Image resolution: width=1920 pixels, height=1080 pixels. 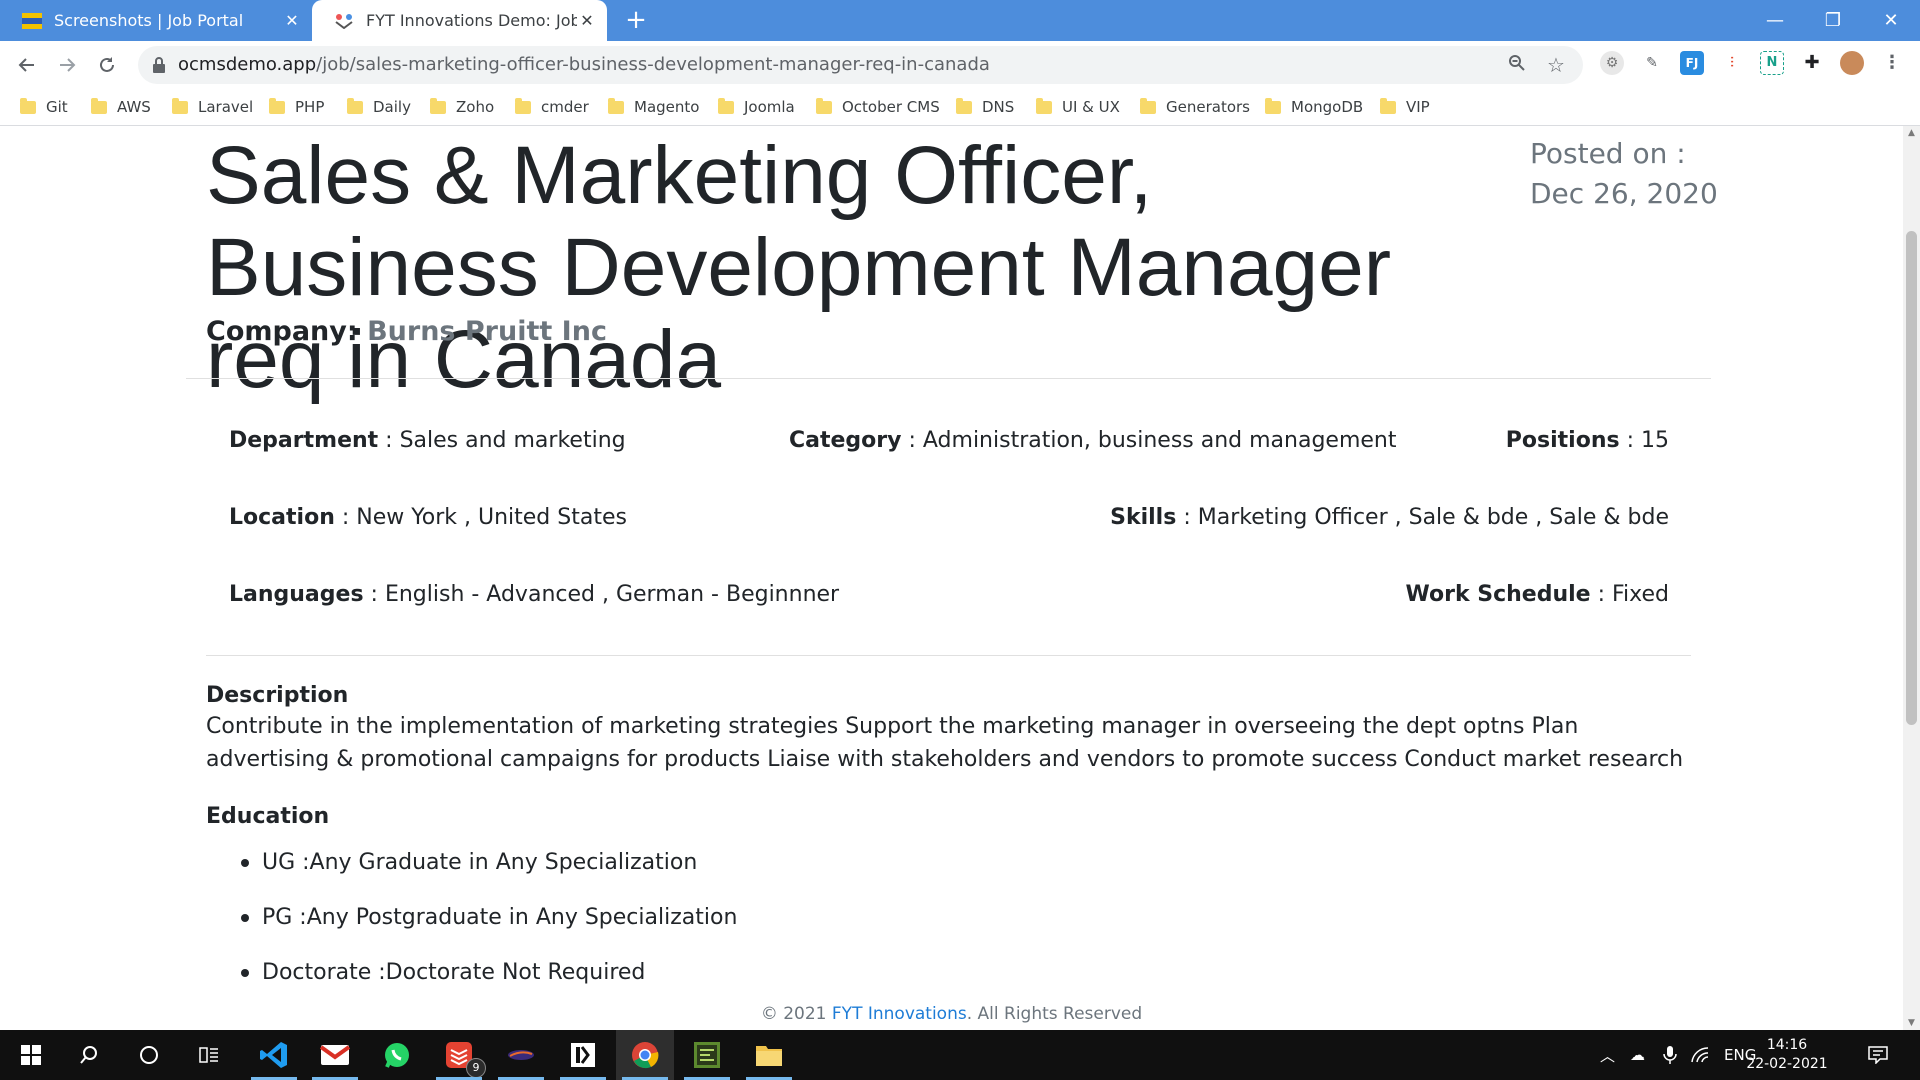 What do you see at coordinates (899, 1014) in the screenshot?
I see `footer-brand-link: FYT Innovations` at bounding box center [899, 1014].